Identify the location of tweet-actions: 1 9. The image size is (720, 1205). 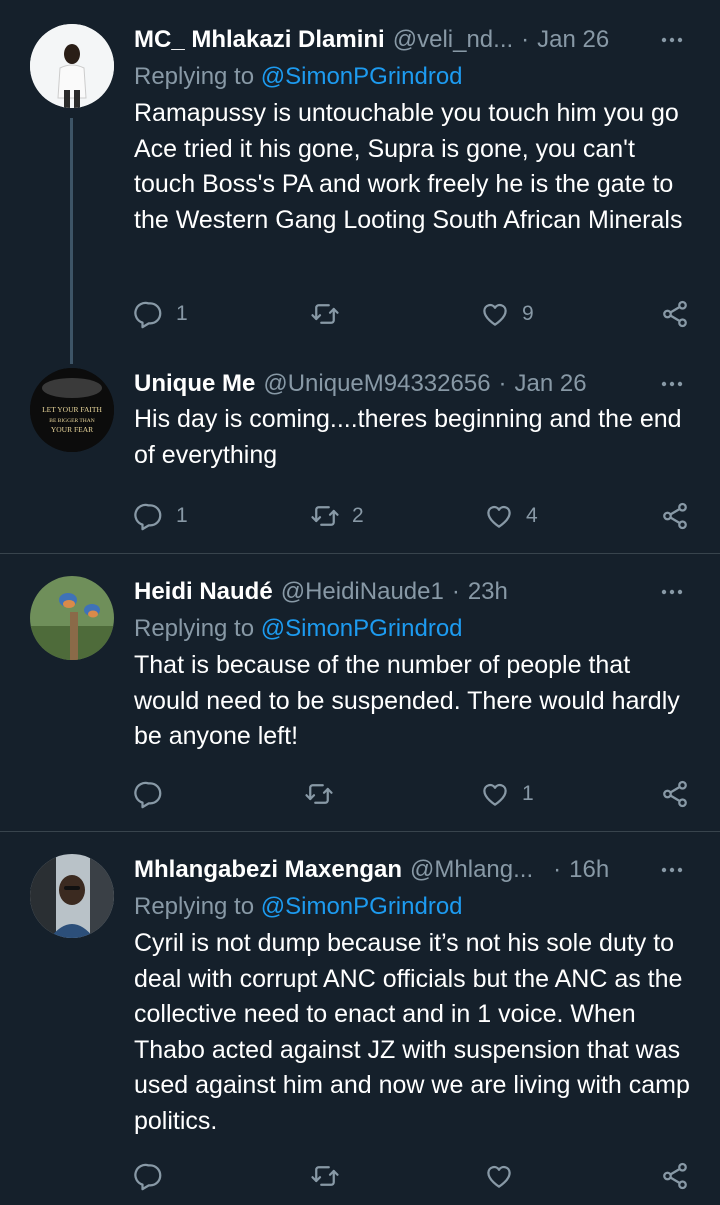
(414, 314).